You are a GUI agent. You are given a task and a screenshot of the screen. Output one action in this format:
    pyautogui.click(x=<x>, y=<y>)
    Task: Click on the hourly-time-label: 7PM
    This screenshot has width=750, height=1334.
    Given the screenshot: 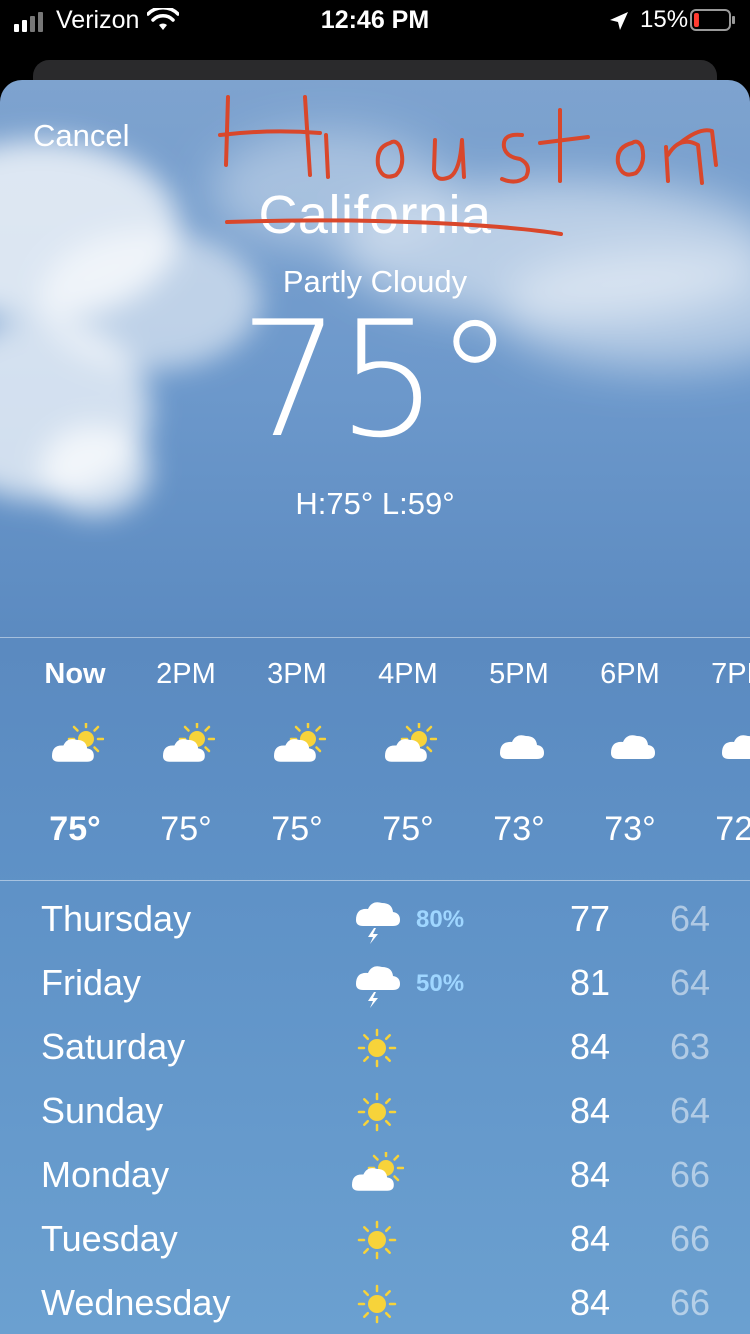 What is the action you would take?
    pyautogui.click(x=730, y=674)
    